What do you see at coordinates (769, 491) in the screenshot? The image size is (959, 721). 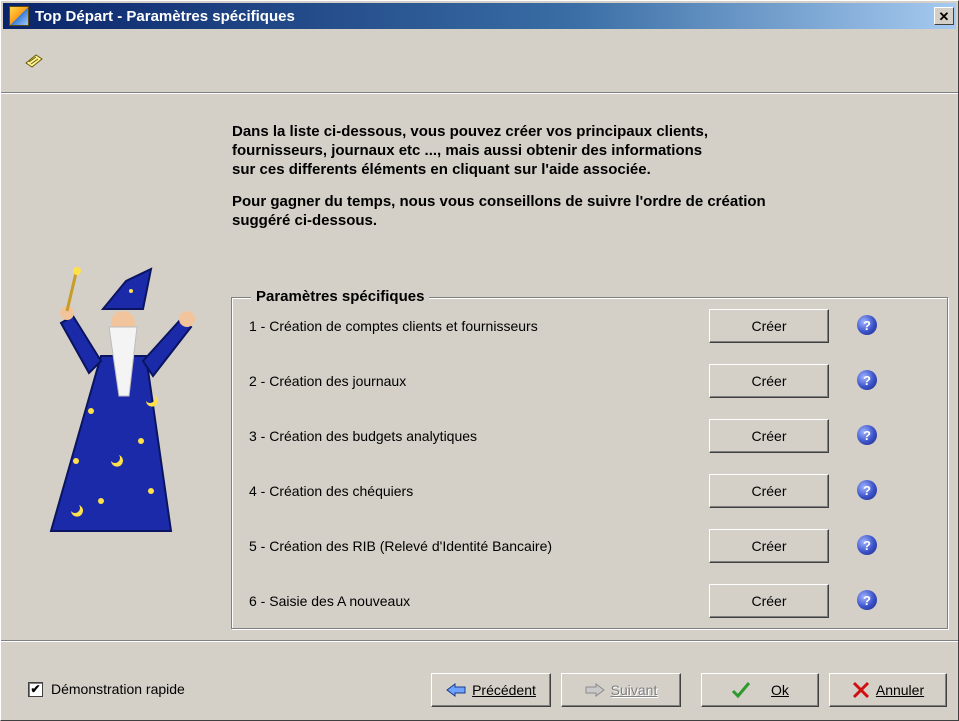 I see `create-button-4: Créer` at bounding box center [769, 491].